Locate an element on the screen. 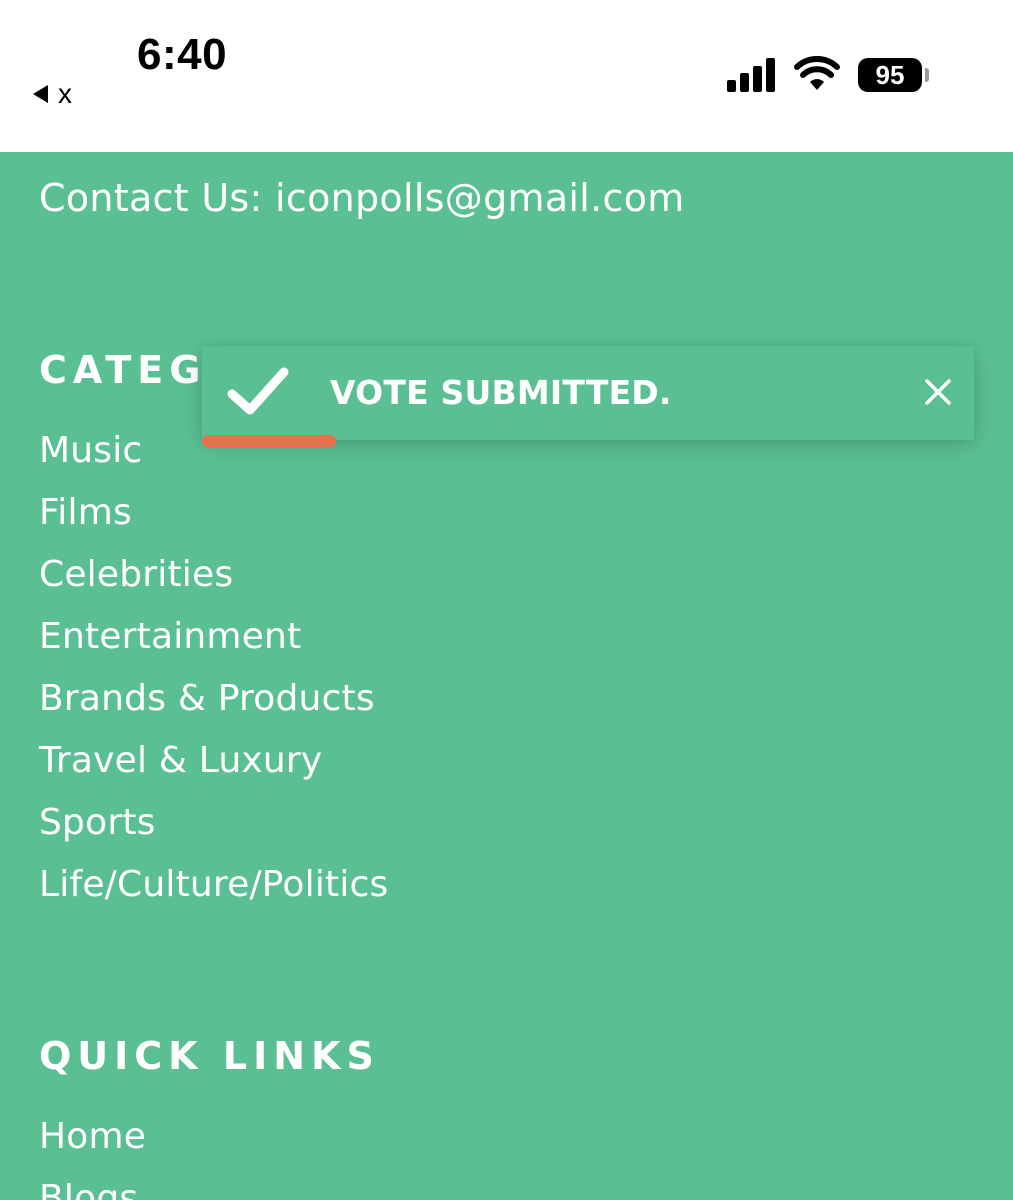 The height and width of the screenshot is (1200, 1013). contact-email-text: Contact Us: iconpolls@gmail.com is located at coordinates (362, 198).